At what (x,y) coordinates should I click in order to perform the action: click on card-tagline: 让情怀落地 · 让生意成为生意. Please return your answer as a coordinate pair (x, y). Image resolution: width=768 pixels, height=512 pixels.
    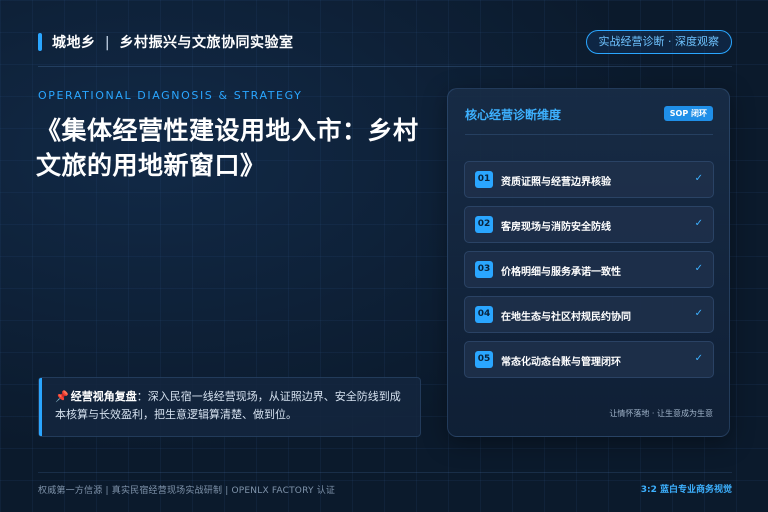
    Looking at the image, I should click on (661, 413).